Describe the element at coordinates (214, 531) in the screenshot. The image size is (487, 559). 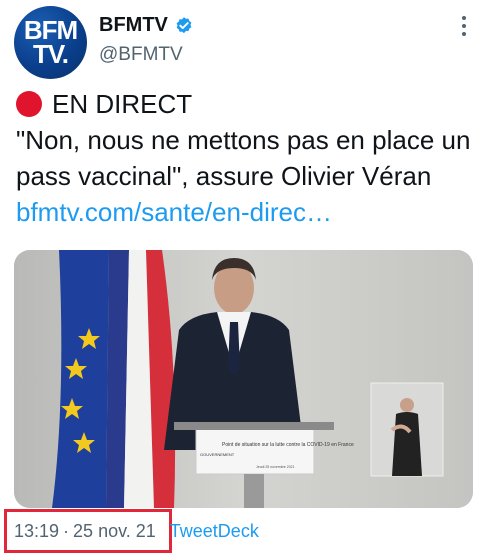
I see `tweet-source: TweetDeck` at that location.